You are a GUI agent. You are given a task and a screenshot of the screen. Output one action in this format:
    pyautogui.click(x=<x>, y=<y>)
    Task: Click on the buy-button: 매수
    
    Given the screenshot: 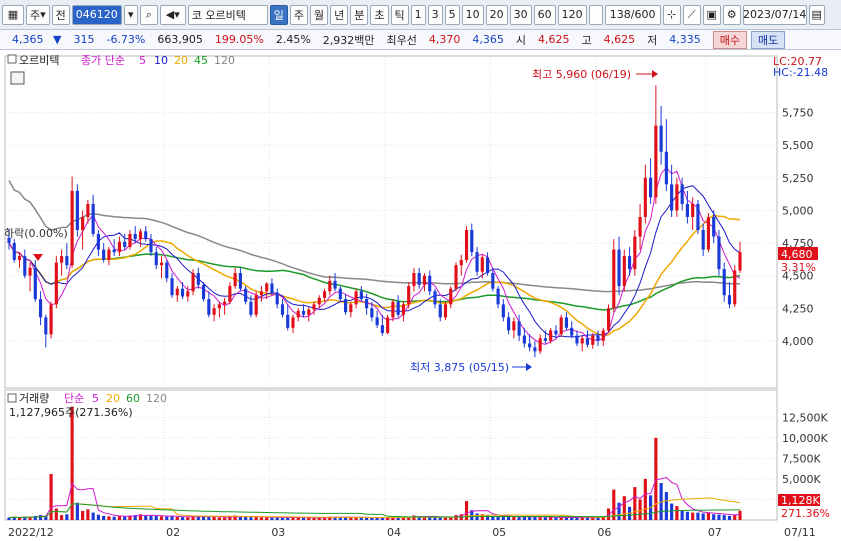 What is the action you would take?
    pyautogui.click(x=730, y=39)
    